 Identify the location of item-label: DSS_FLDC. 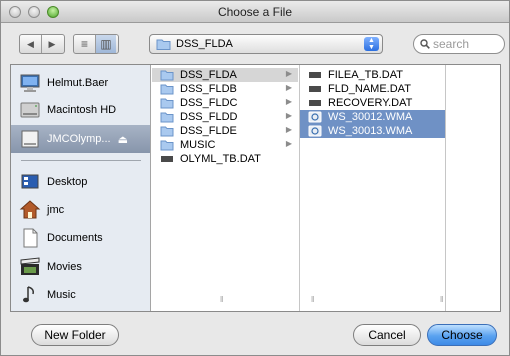
(209, 103).